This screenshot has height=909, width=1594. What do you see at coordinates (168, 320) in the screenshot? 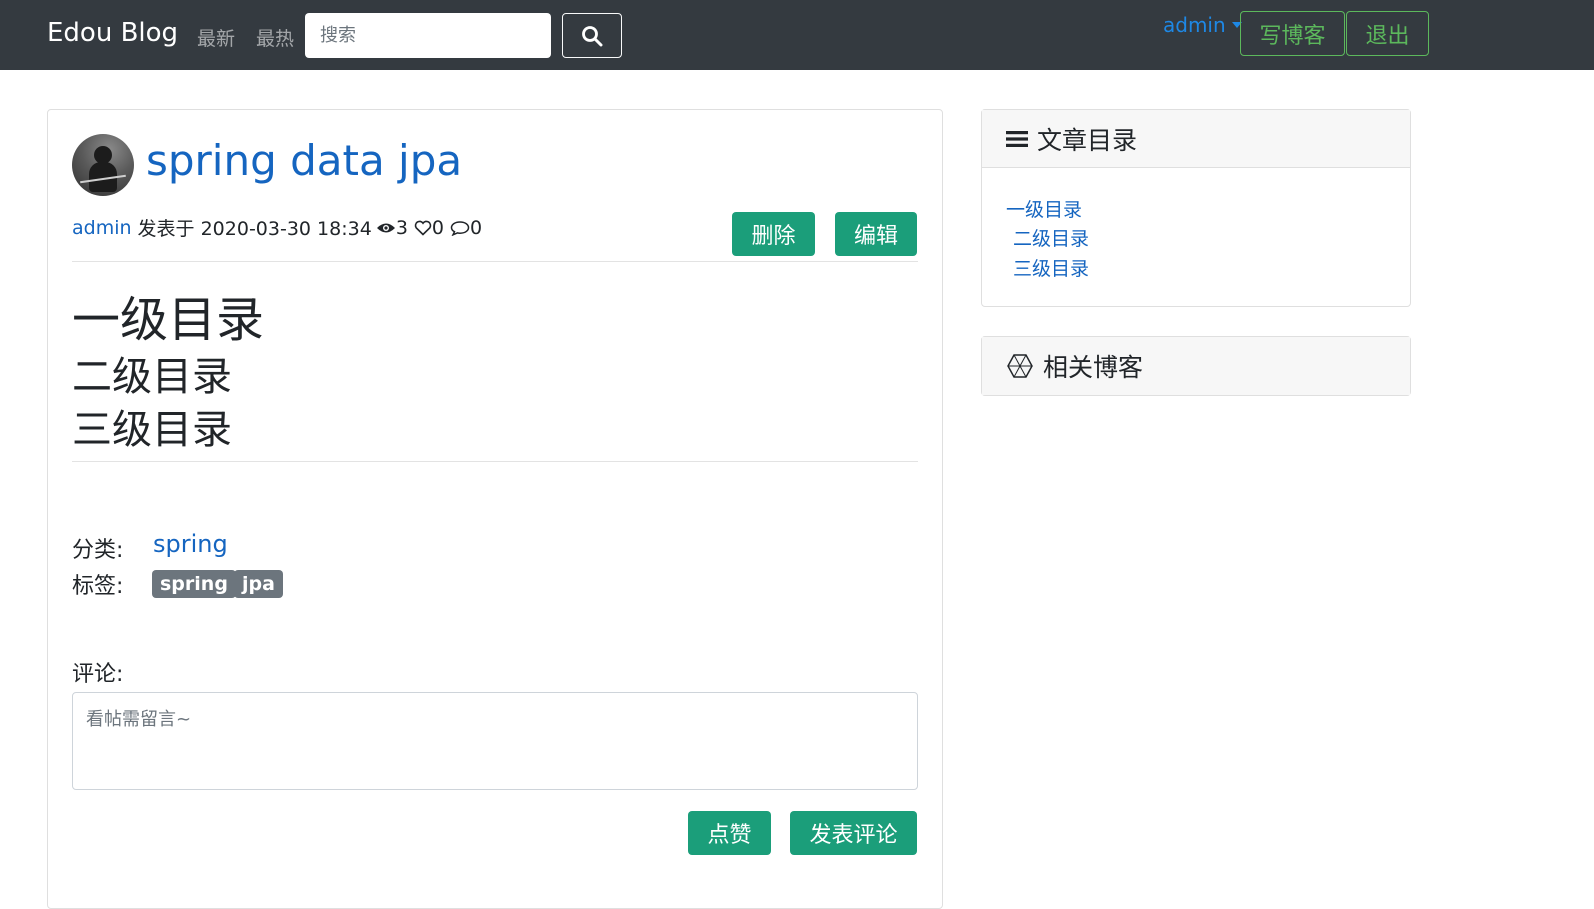
I see `content-heading-1: 一级目录` at bounding box center [168, 320].